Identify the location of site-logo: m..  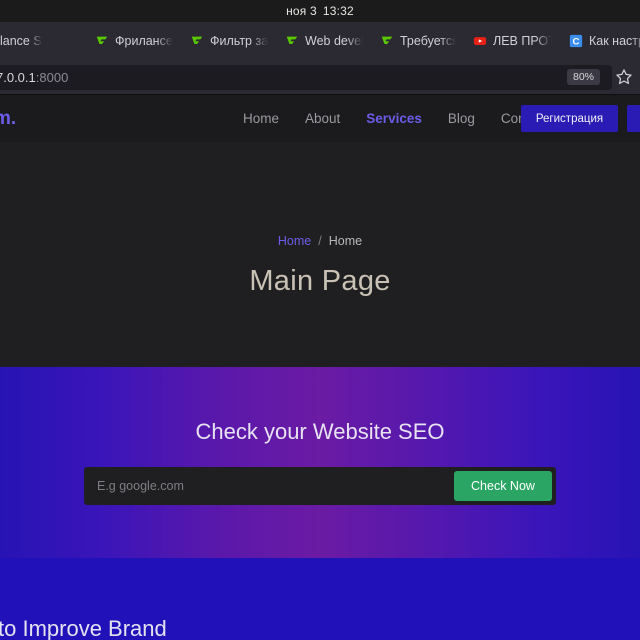
(8, 119).